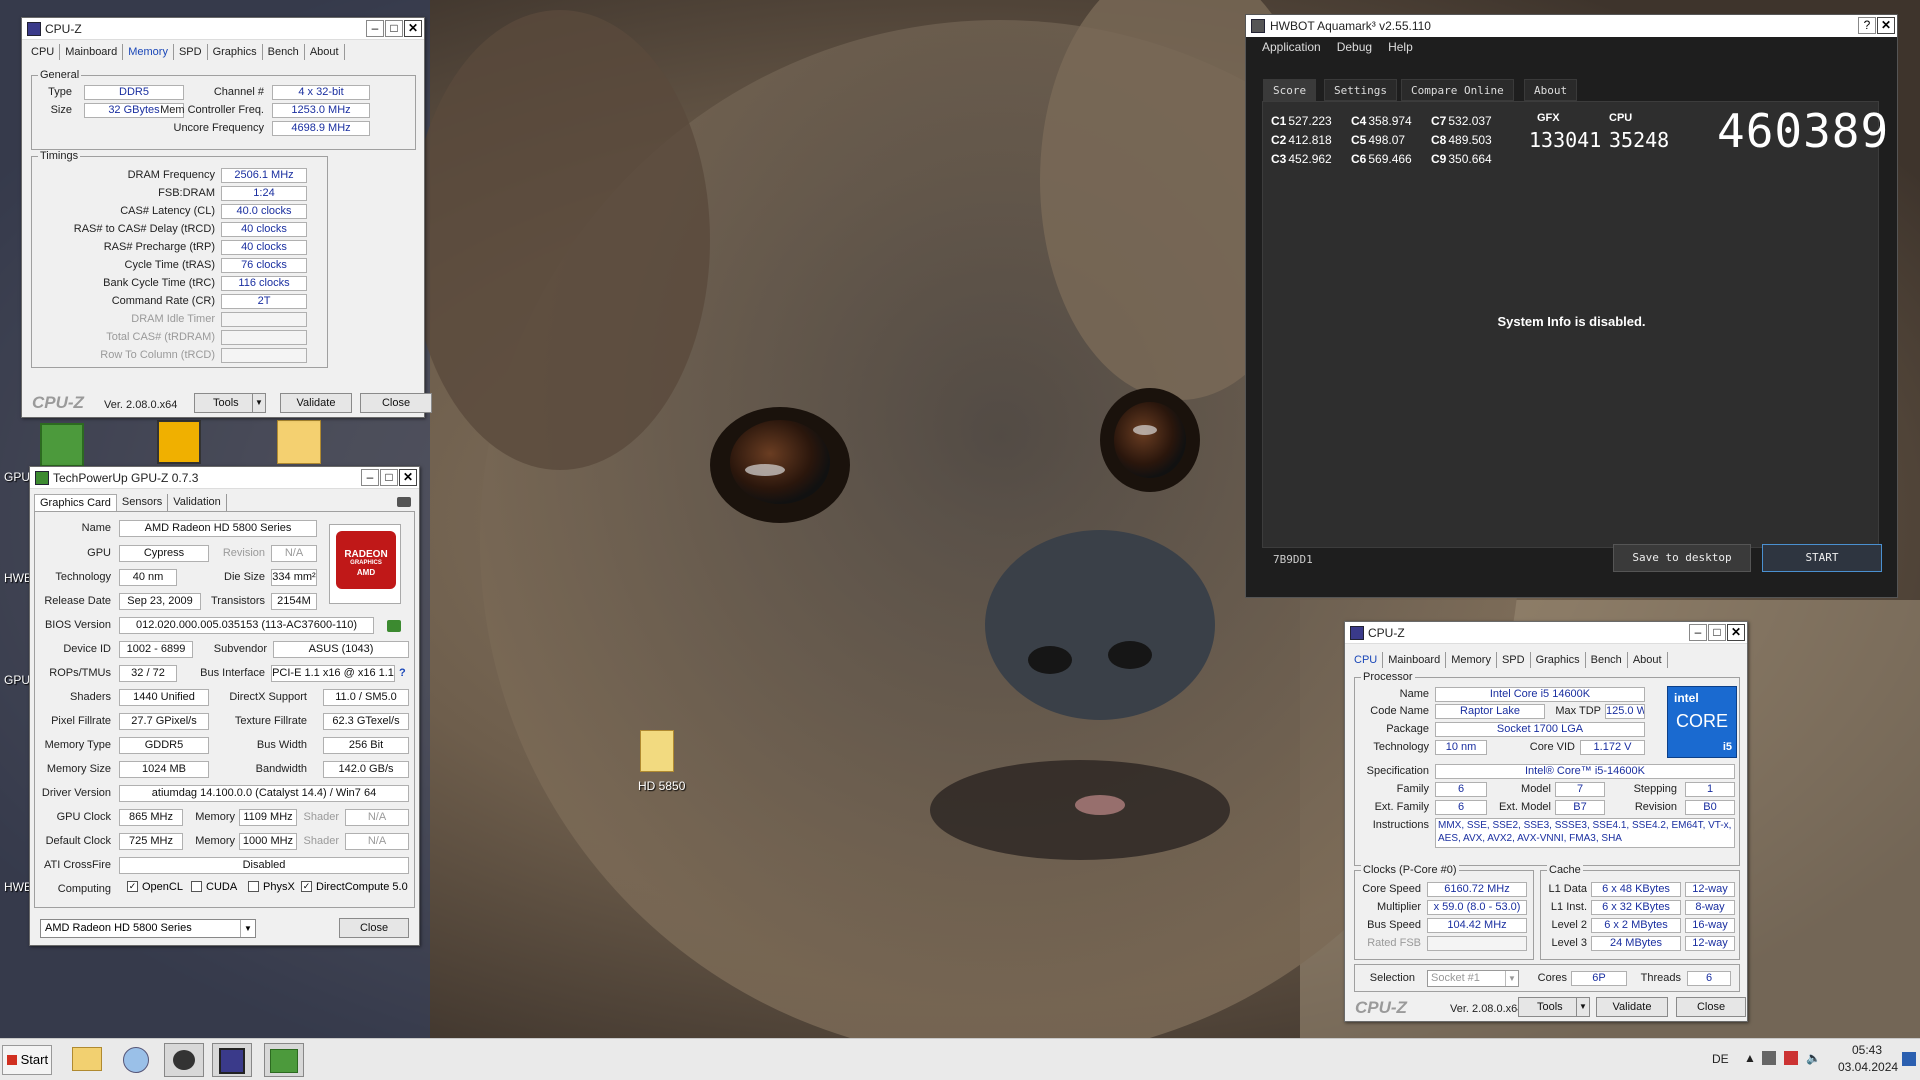  Describe the element at coordinates (1867, 1050) in the screenshot. I see `clock-time: 05:43` at that location.